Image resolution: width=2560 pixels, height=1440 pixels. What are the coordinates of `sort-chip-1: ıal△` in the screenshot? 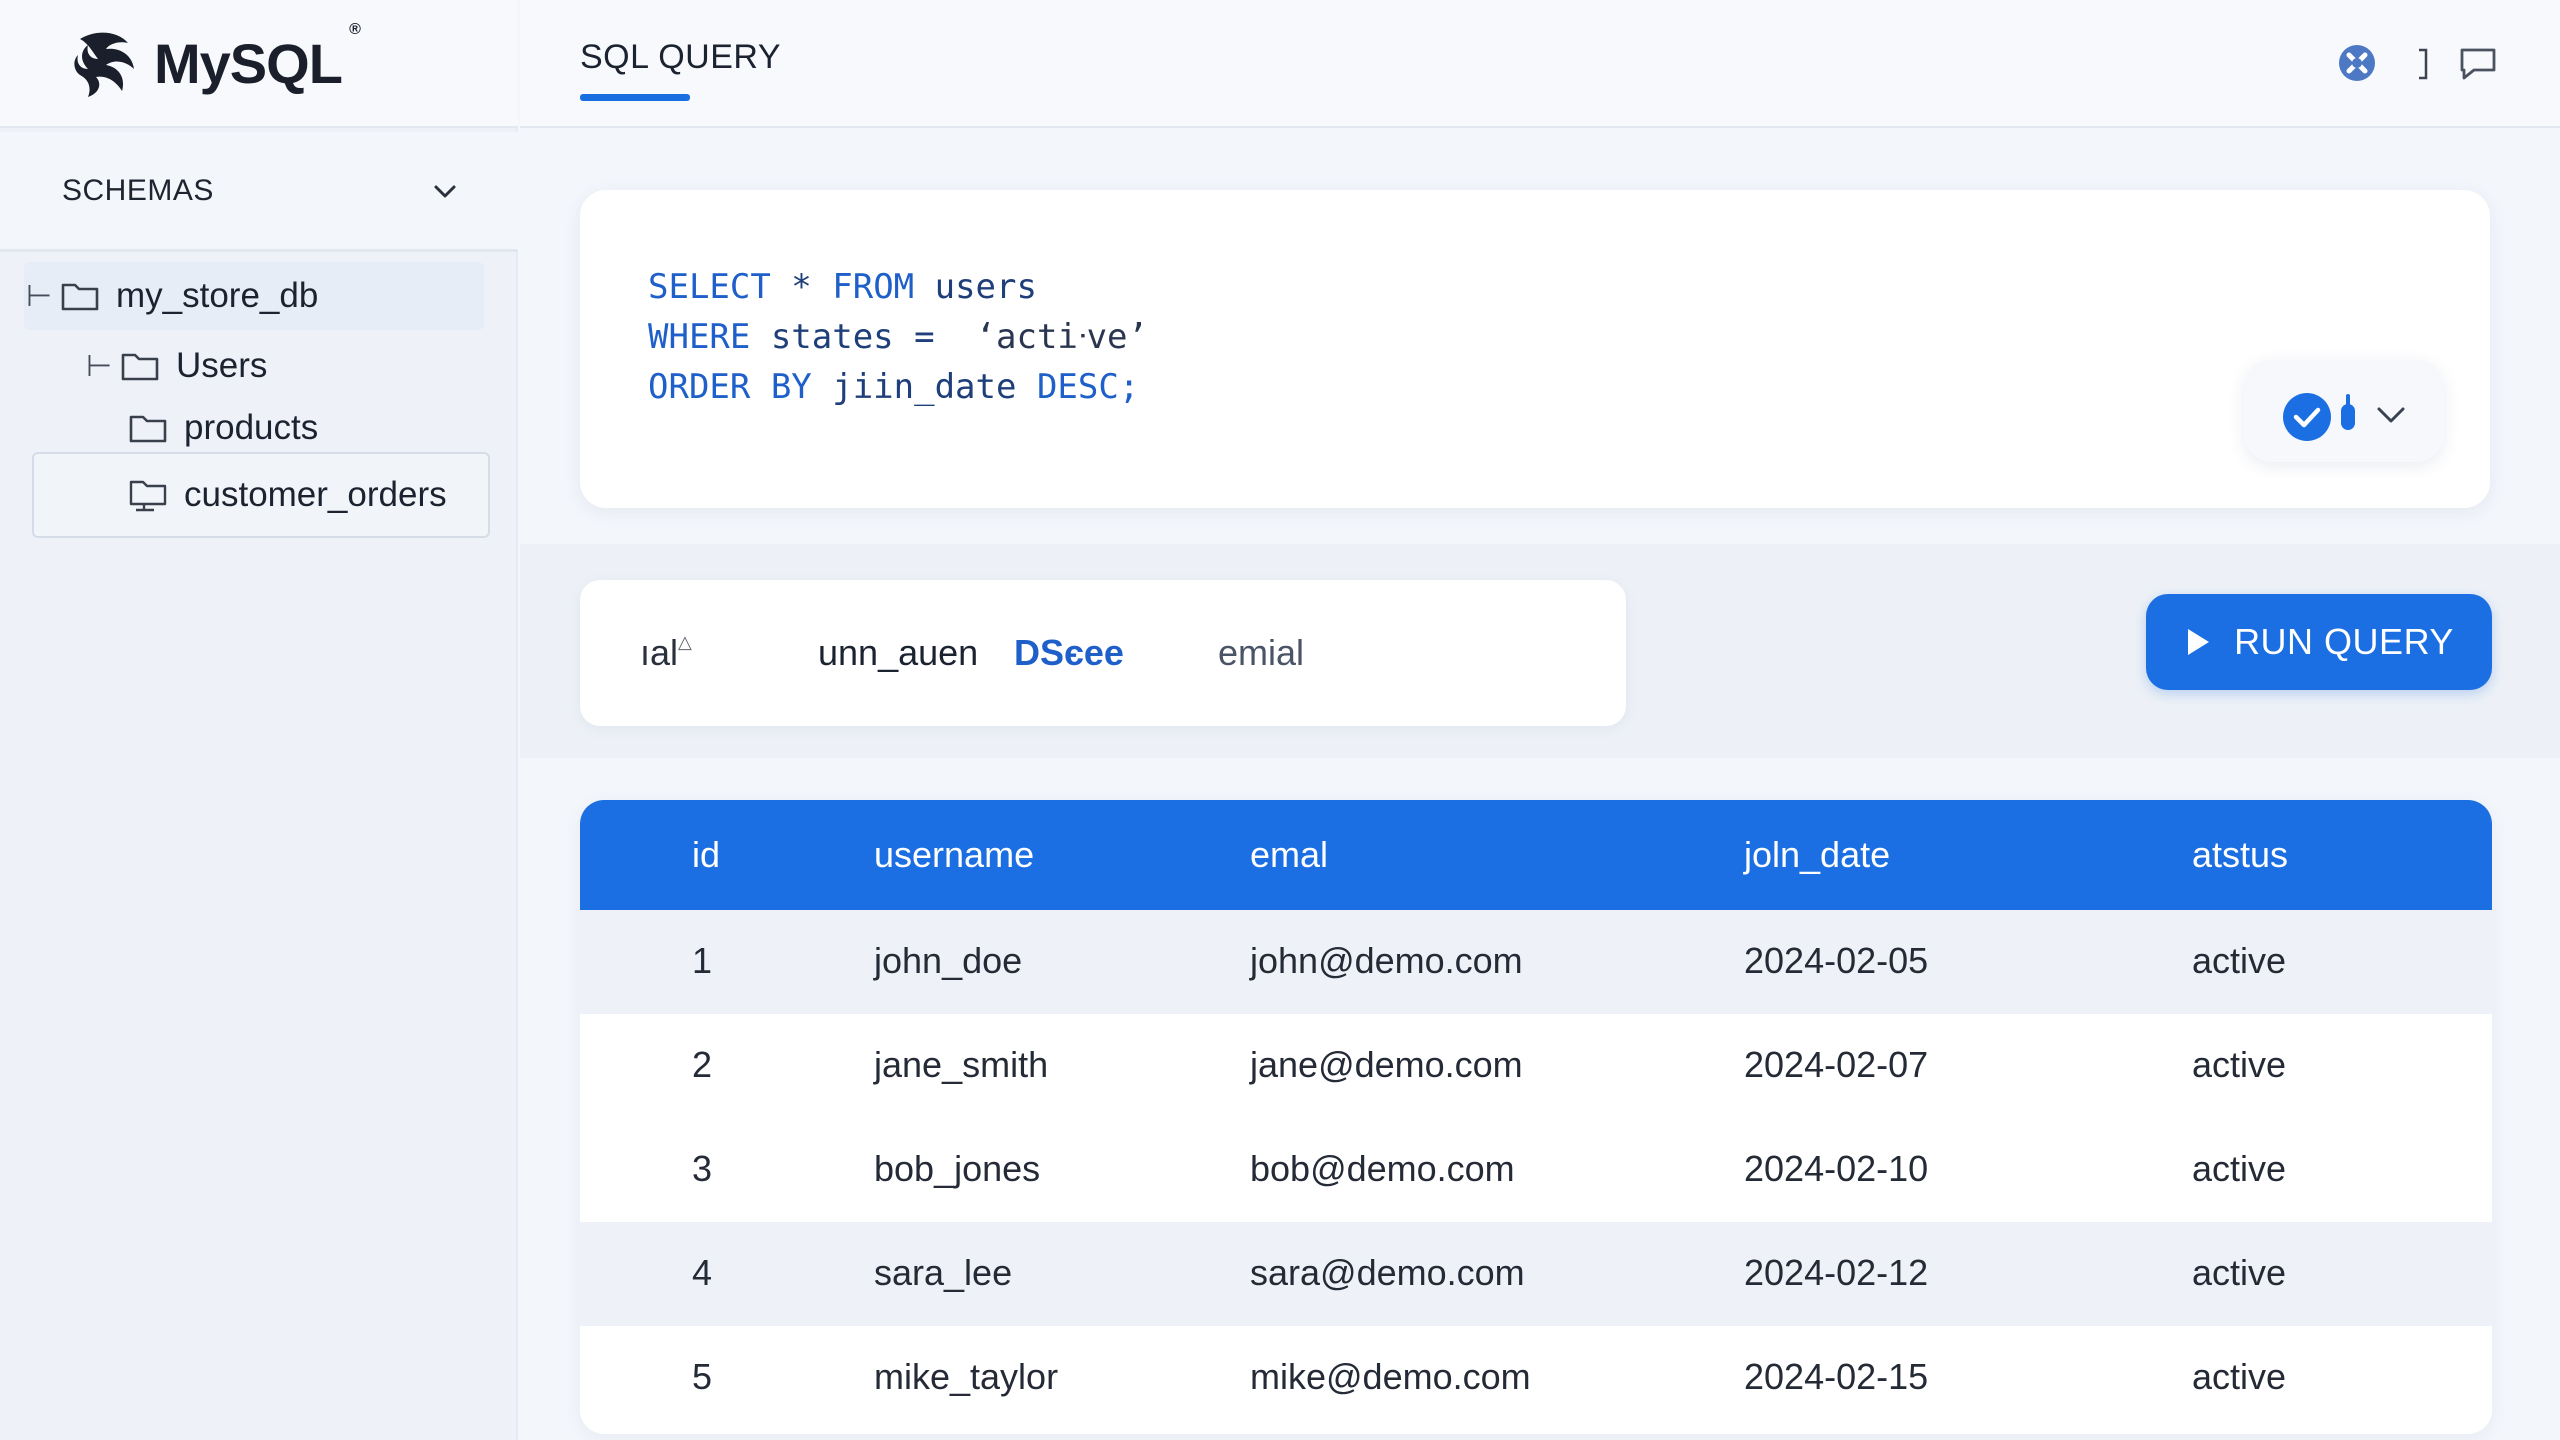 It's located at (666, 653).